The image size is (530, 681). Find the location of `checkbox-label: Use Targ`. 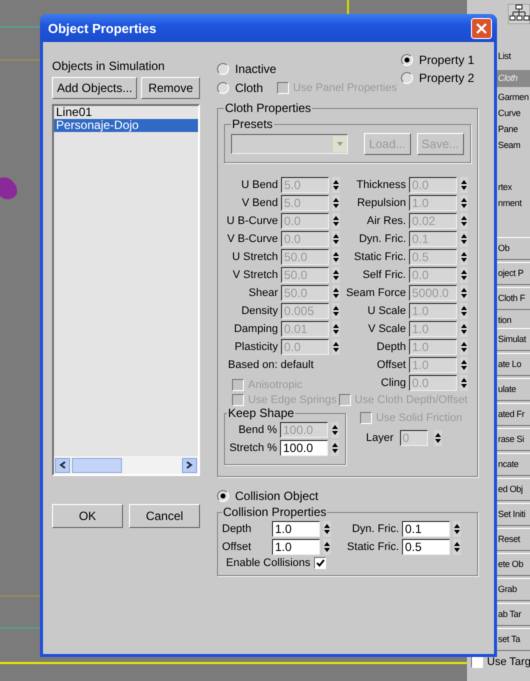

checkbox-label: Use Targ is located at coordinates (508, 662).